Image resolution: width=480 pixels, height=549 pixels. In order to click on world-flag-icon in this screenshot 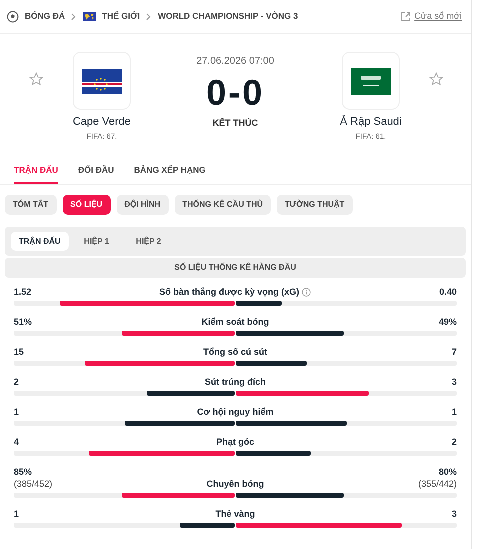, I will do `click(89, 16)`.